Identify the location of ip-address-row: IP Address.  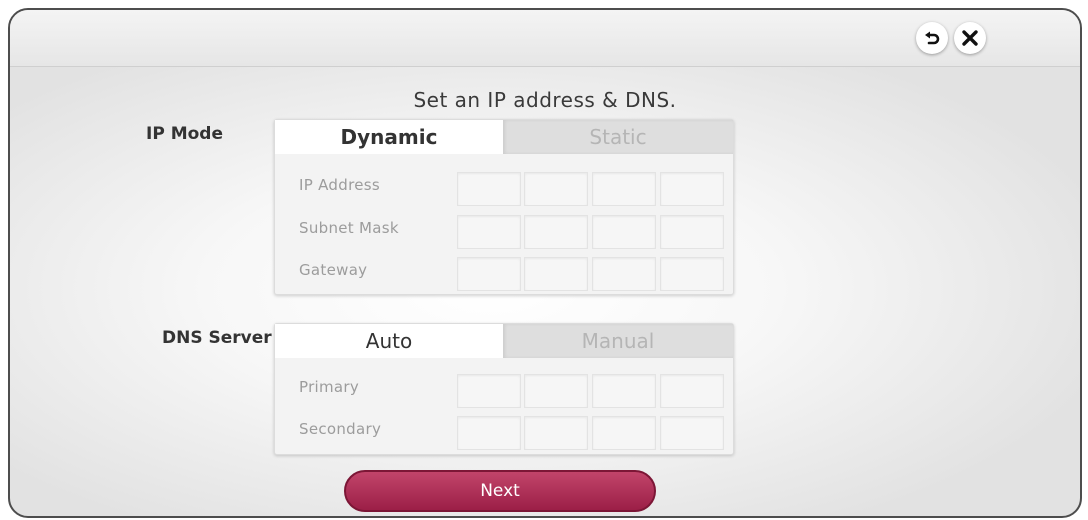
(504, 187).